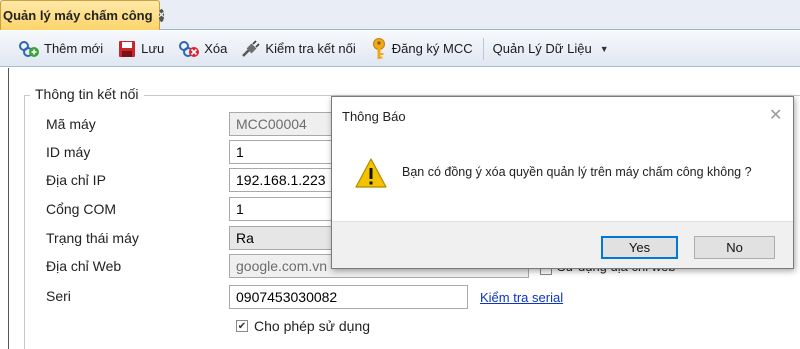 The image size is (800, 349). What do you see at coordinates (734, 247) in the screenshot?
I see `no-button: No` at bounding box center [734, 247].